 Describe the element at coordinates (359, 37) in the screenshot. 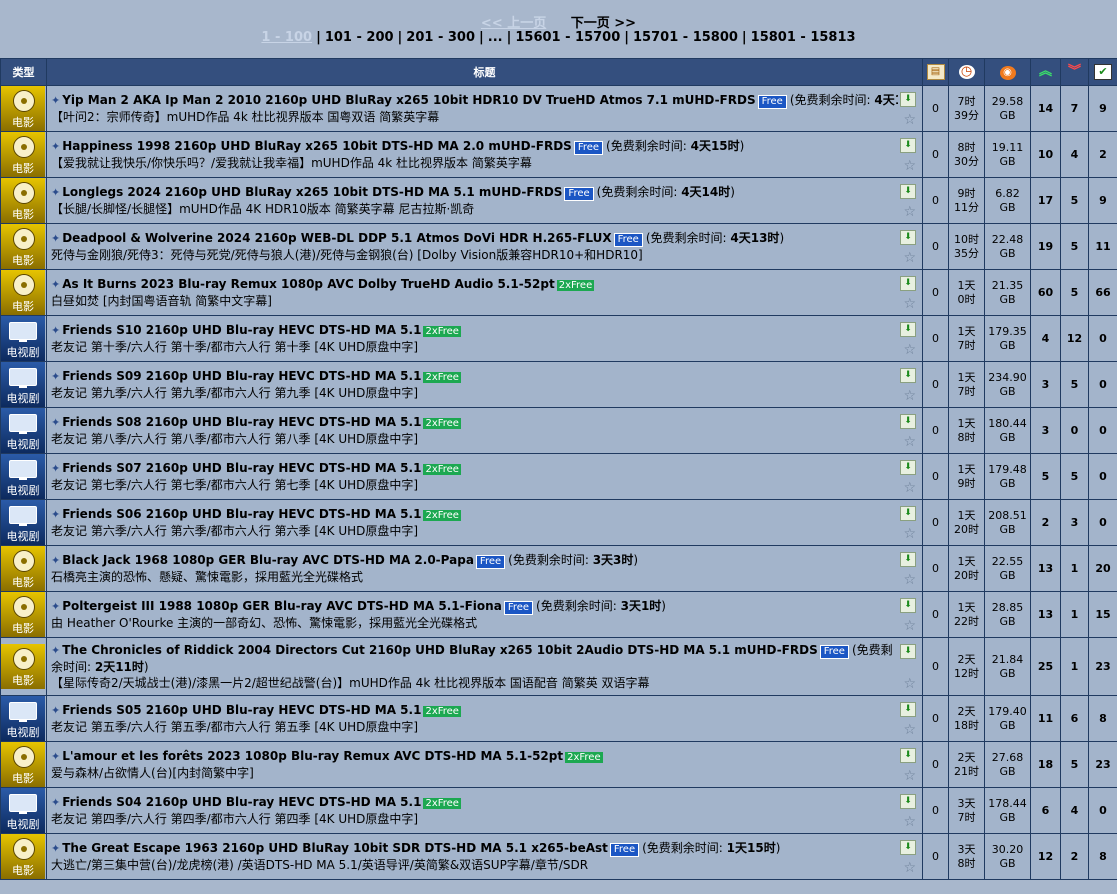

I see `page-link: 101 - 200` at that location.